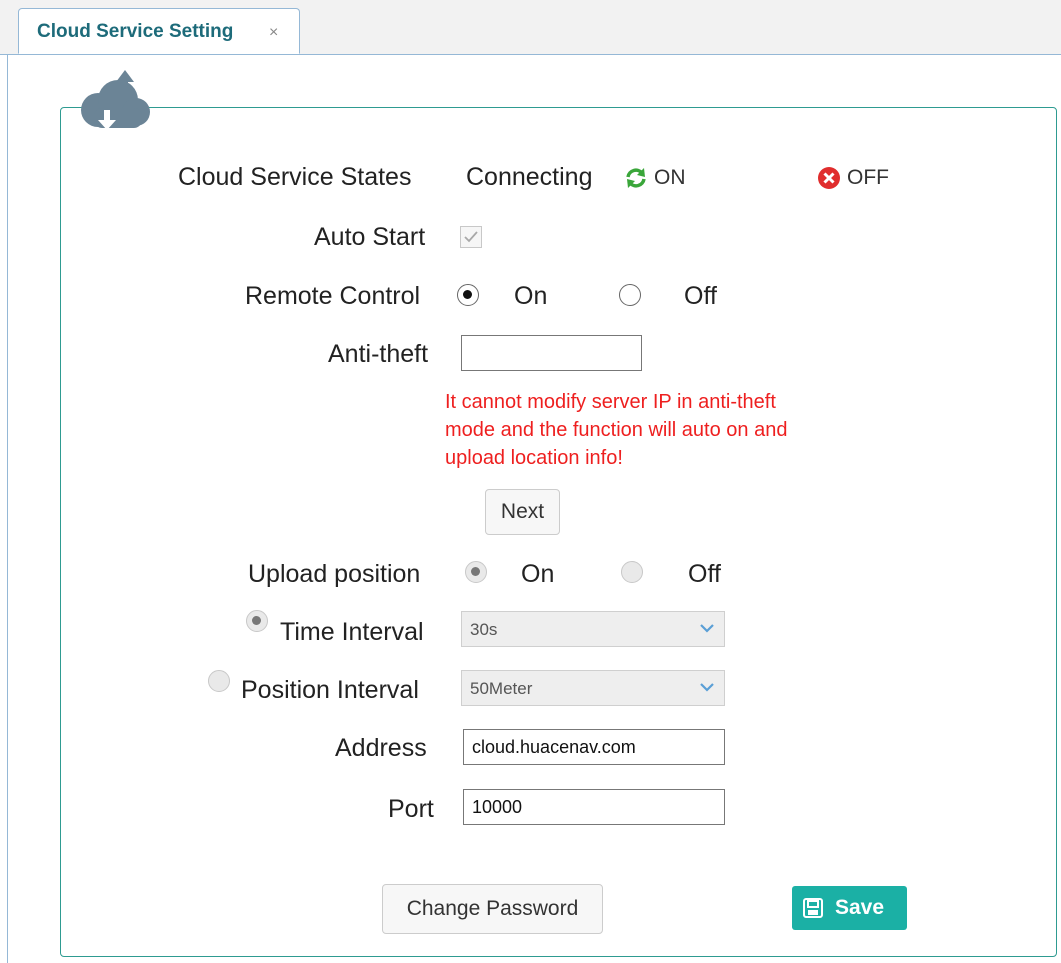  I want to click on port-input, so click(594, 807).